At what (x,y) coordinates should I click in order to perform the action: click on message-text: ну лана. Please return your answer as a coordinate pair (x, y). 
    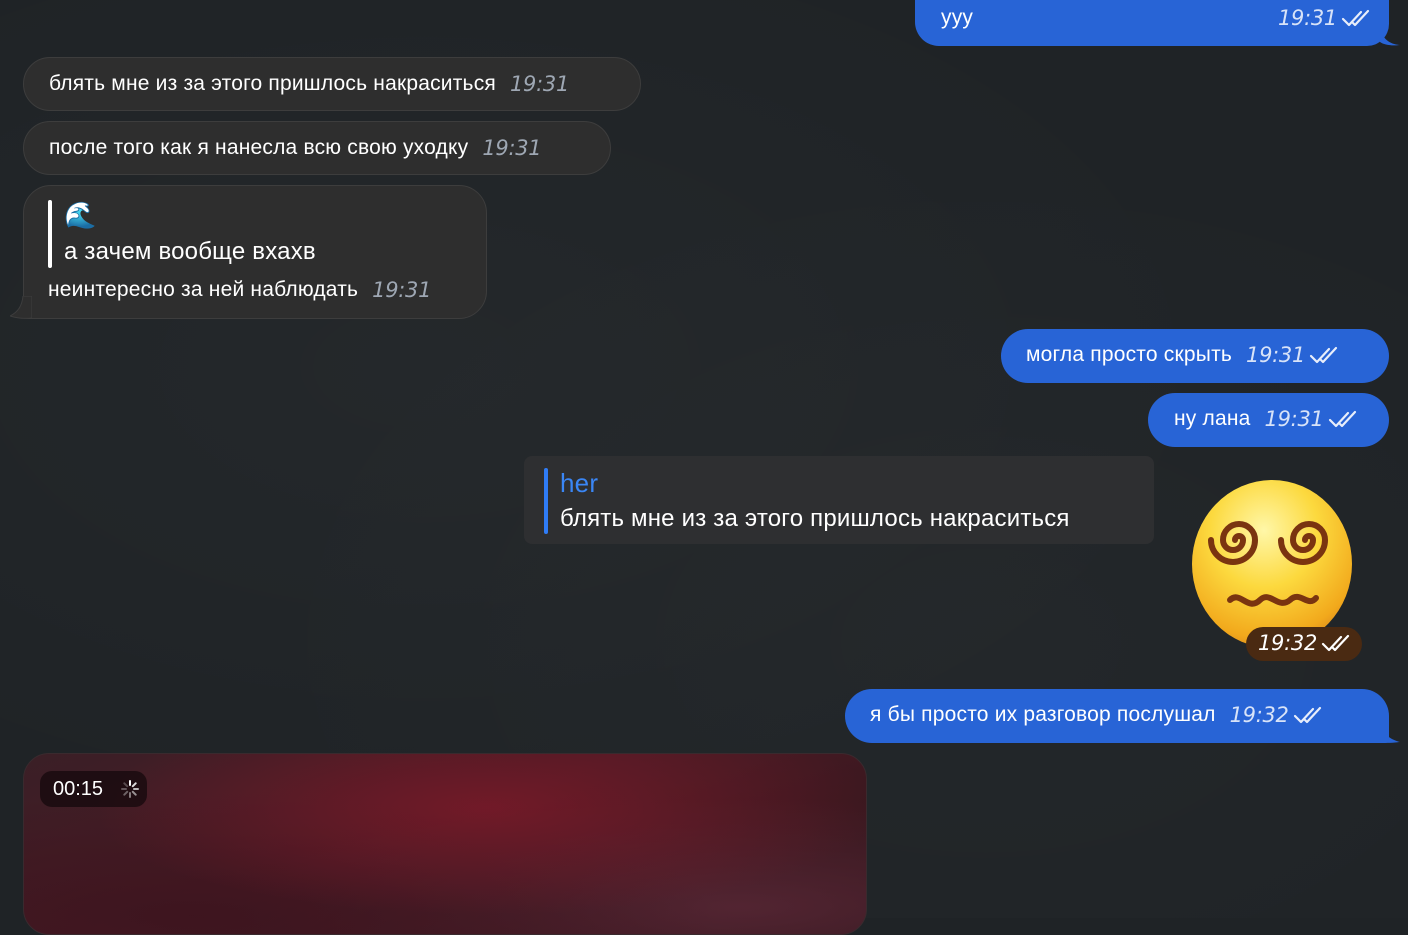
    Looking at the image, I should click on (1212, 418).